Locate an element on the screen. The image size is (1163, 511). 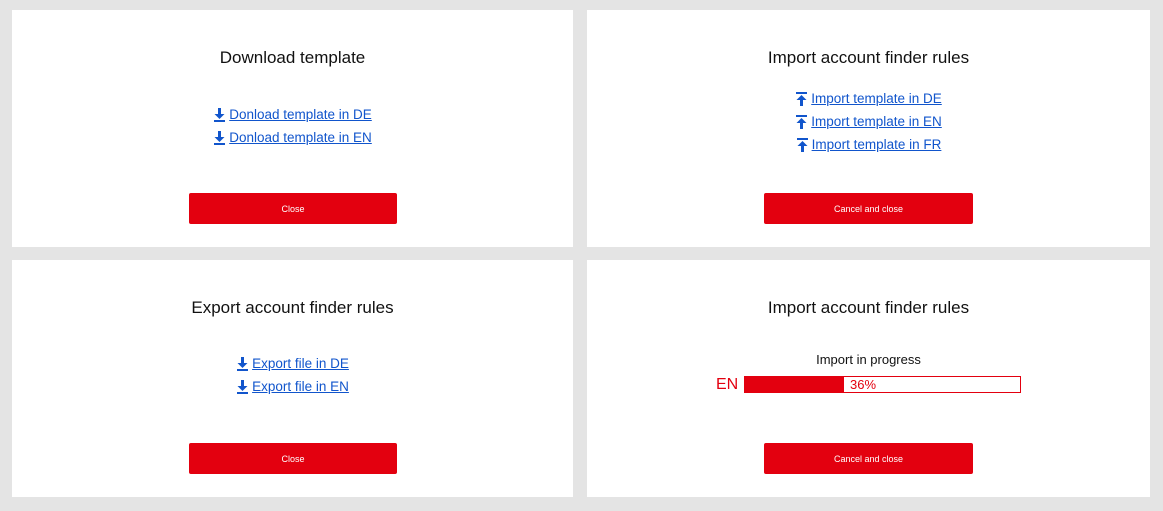
download-link-en: Donload template in EN is located at coordinates (292, 137).